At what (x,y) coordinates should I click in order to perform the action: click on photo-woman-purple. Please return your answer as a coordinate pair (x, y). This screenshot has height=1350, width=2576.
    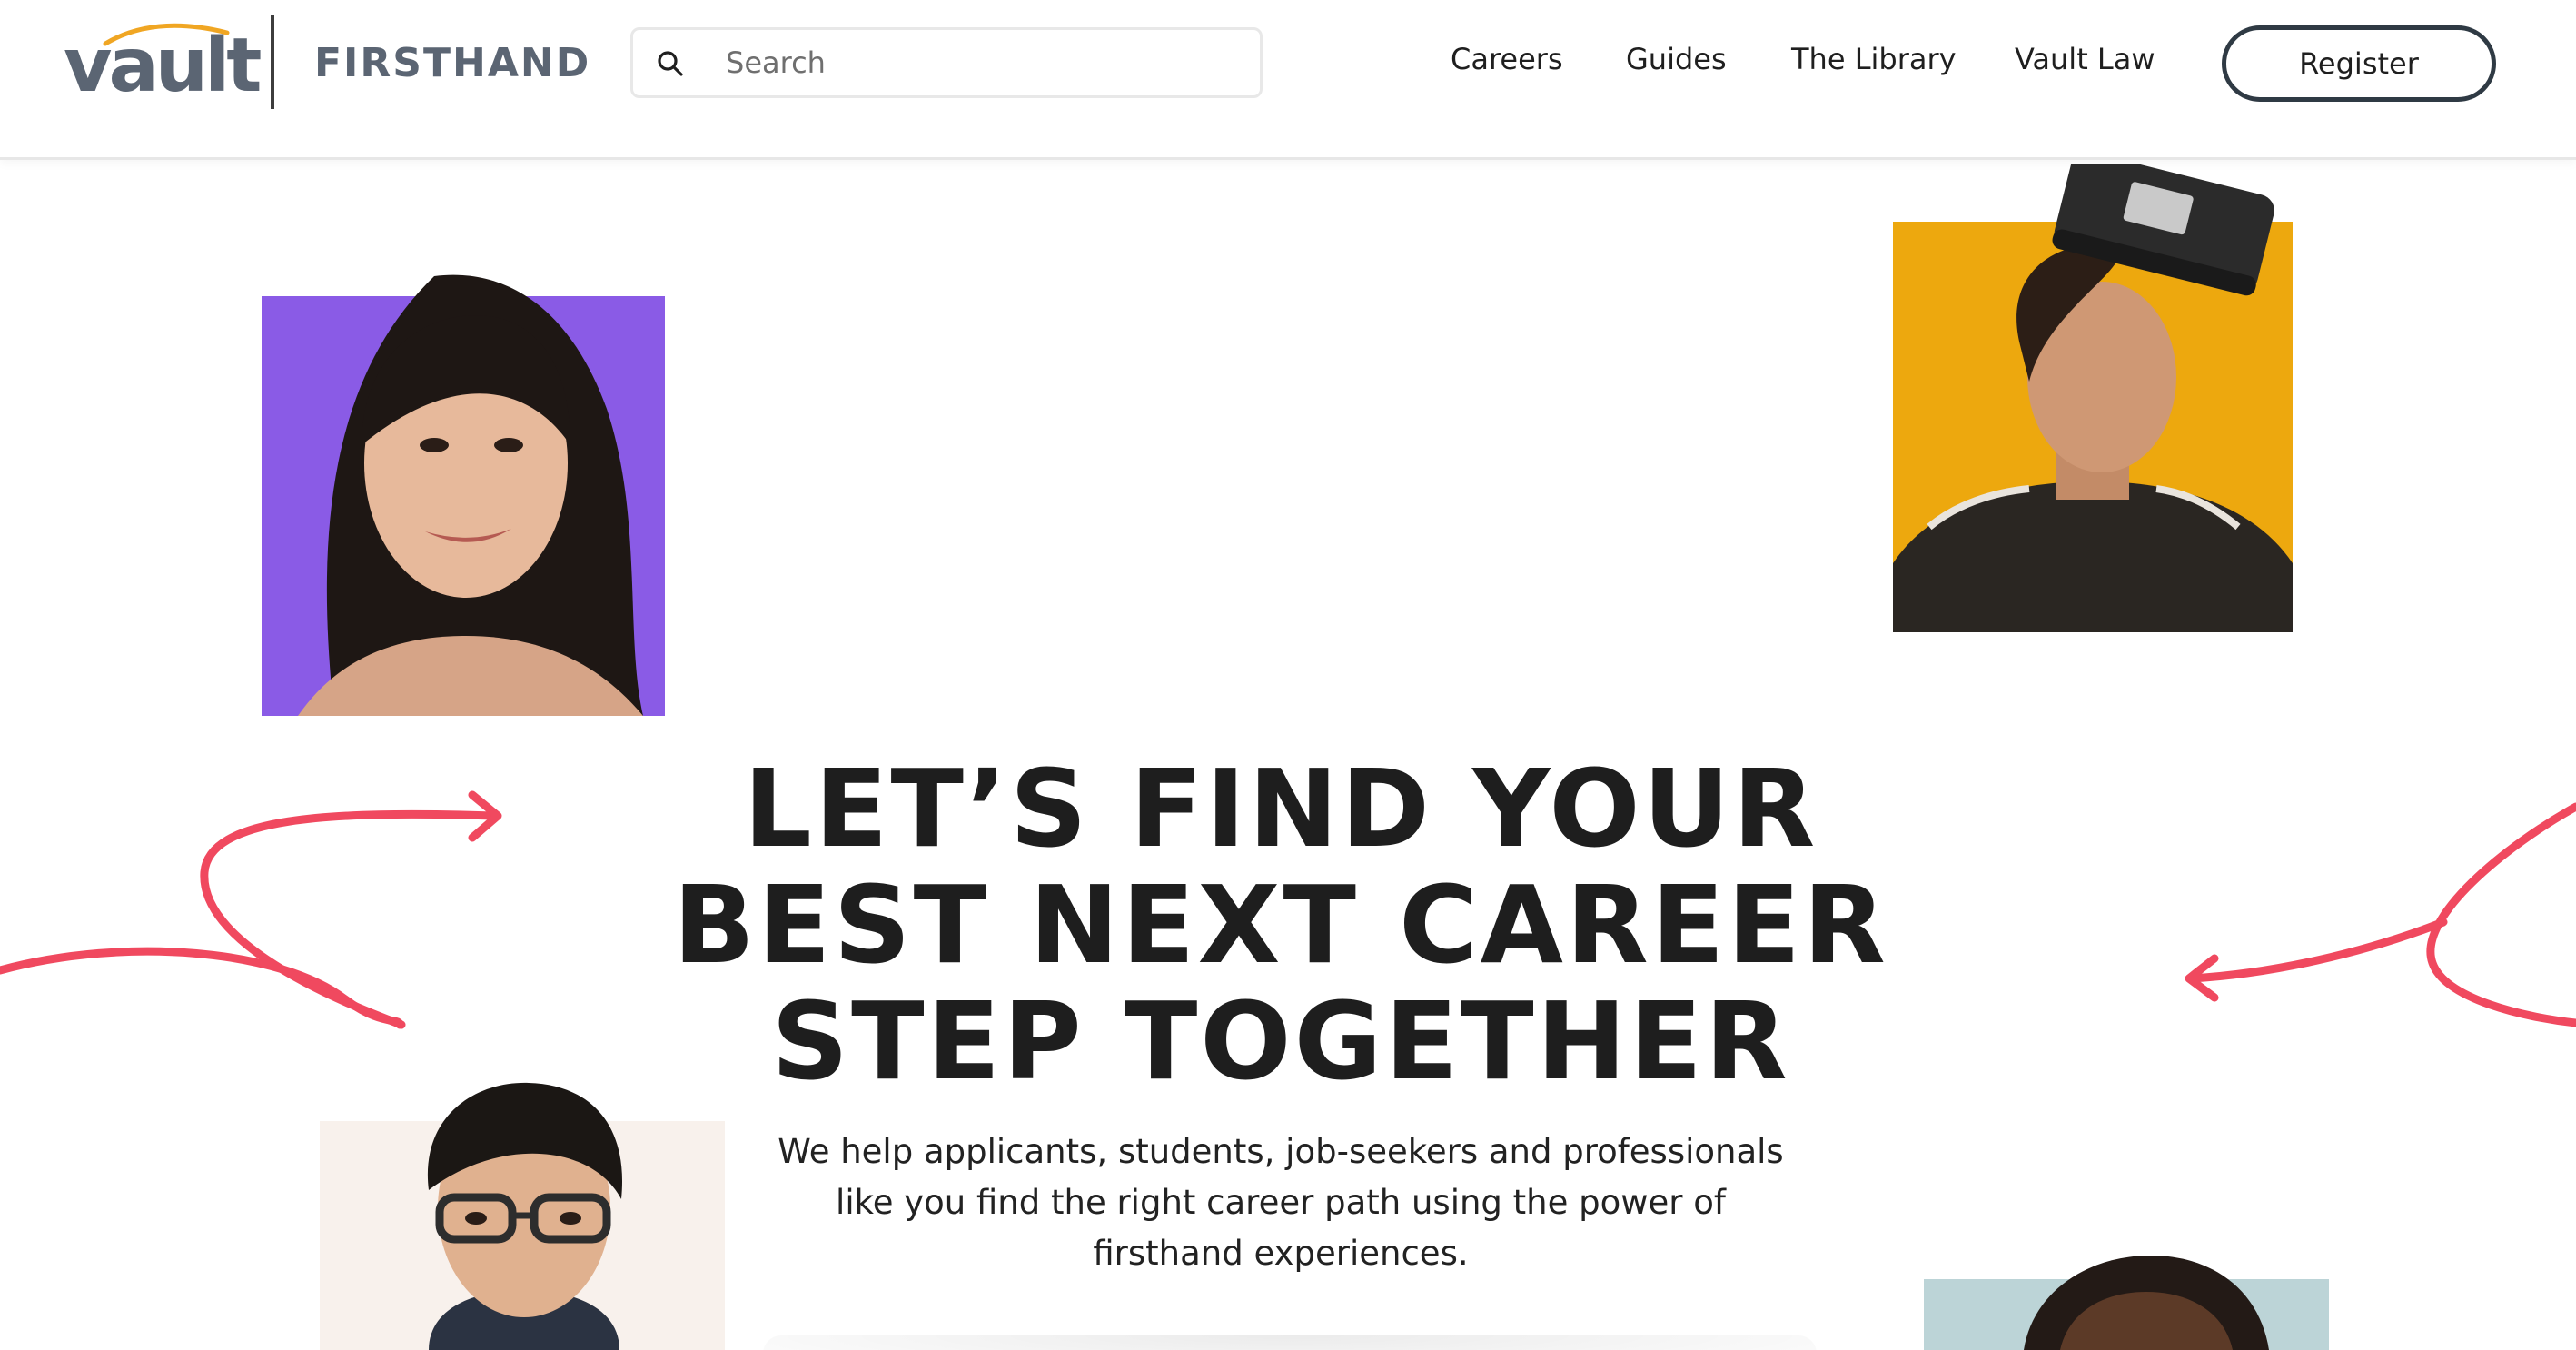
    Looking at the image, I should click on (463, 494).